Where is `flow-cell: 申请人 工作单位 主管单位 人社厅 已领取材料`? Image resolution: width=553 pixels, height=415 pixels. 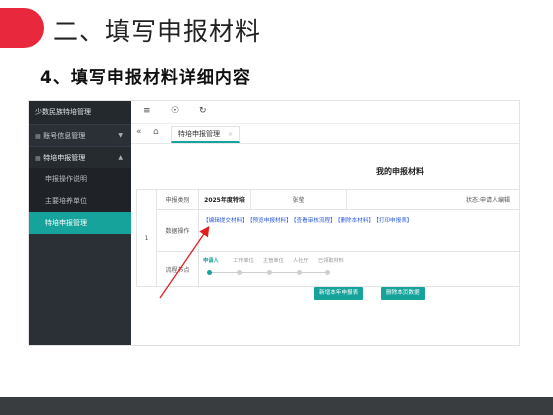 flow-cell: 申请人 工作单位 主管单位 人社厅 已领取材料 is located at coordinates (358, 269).